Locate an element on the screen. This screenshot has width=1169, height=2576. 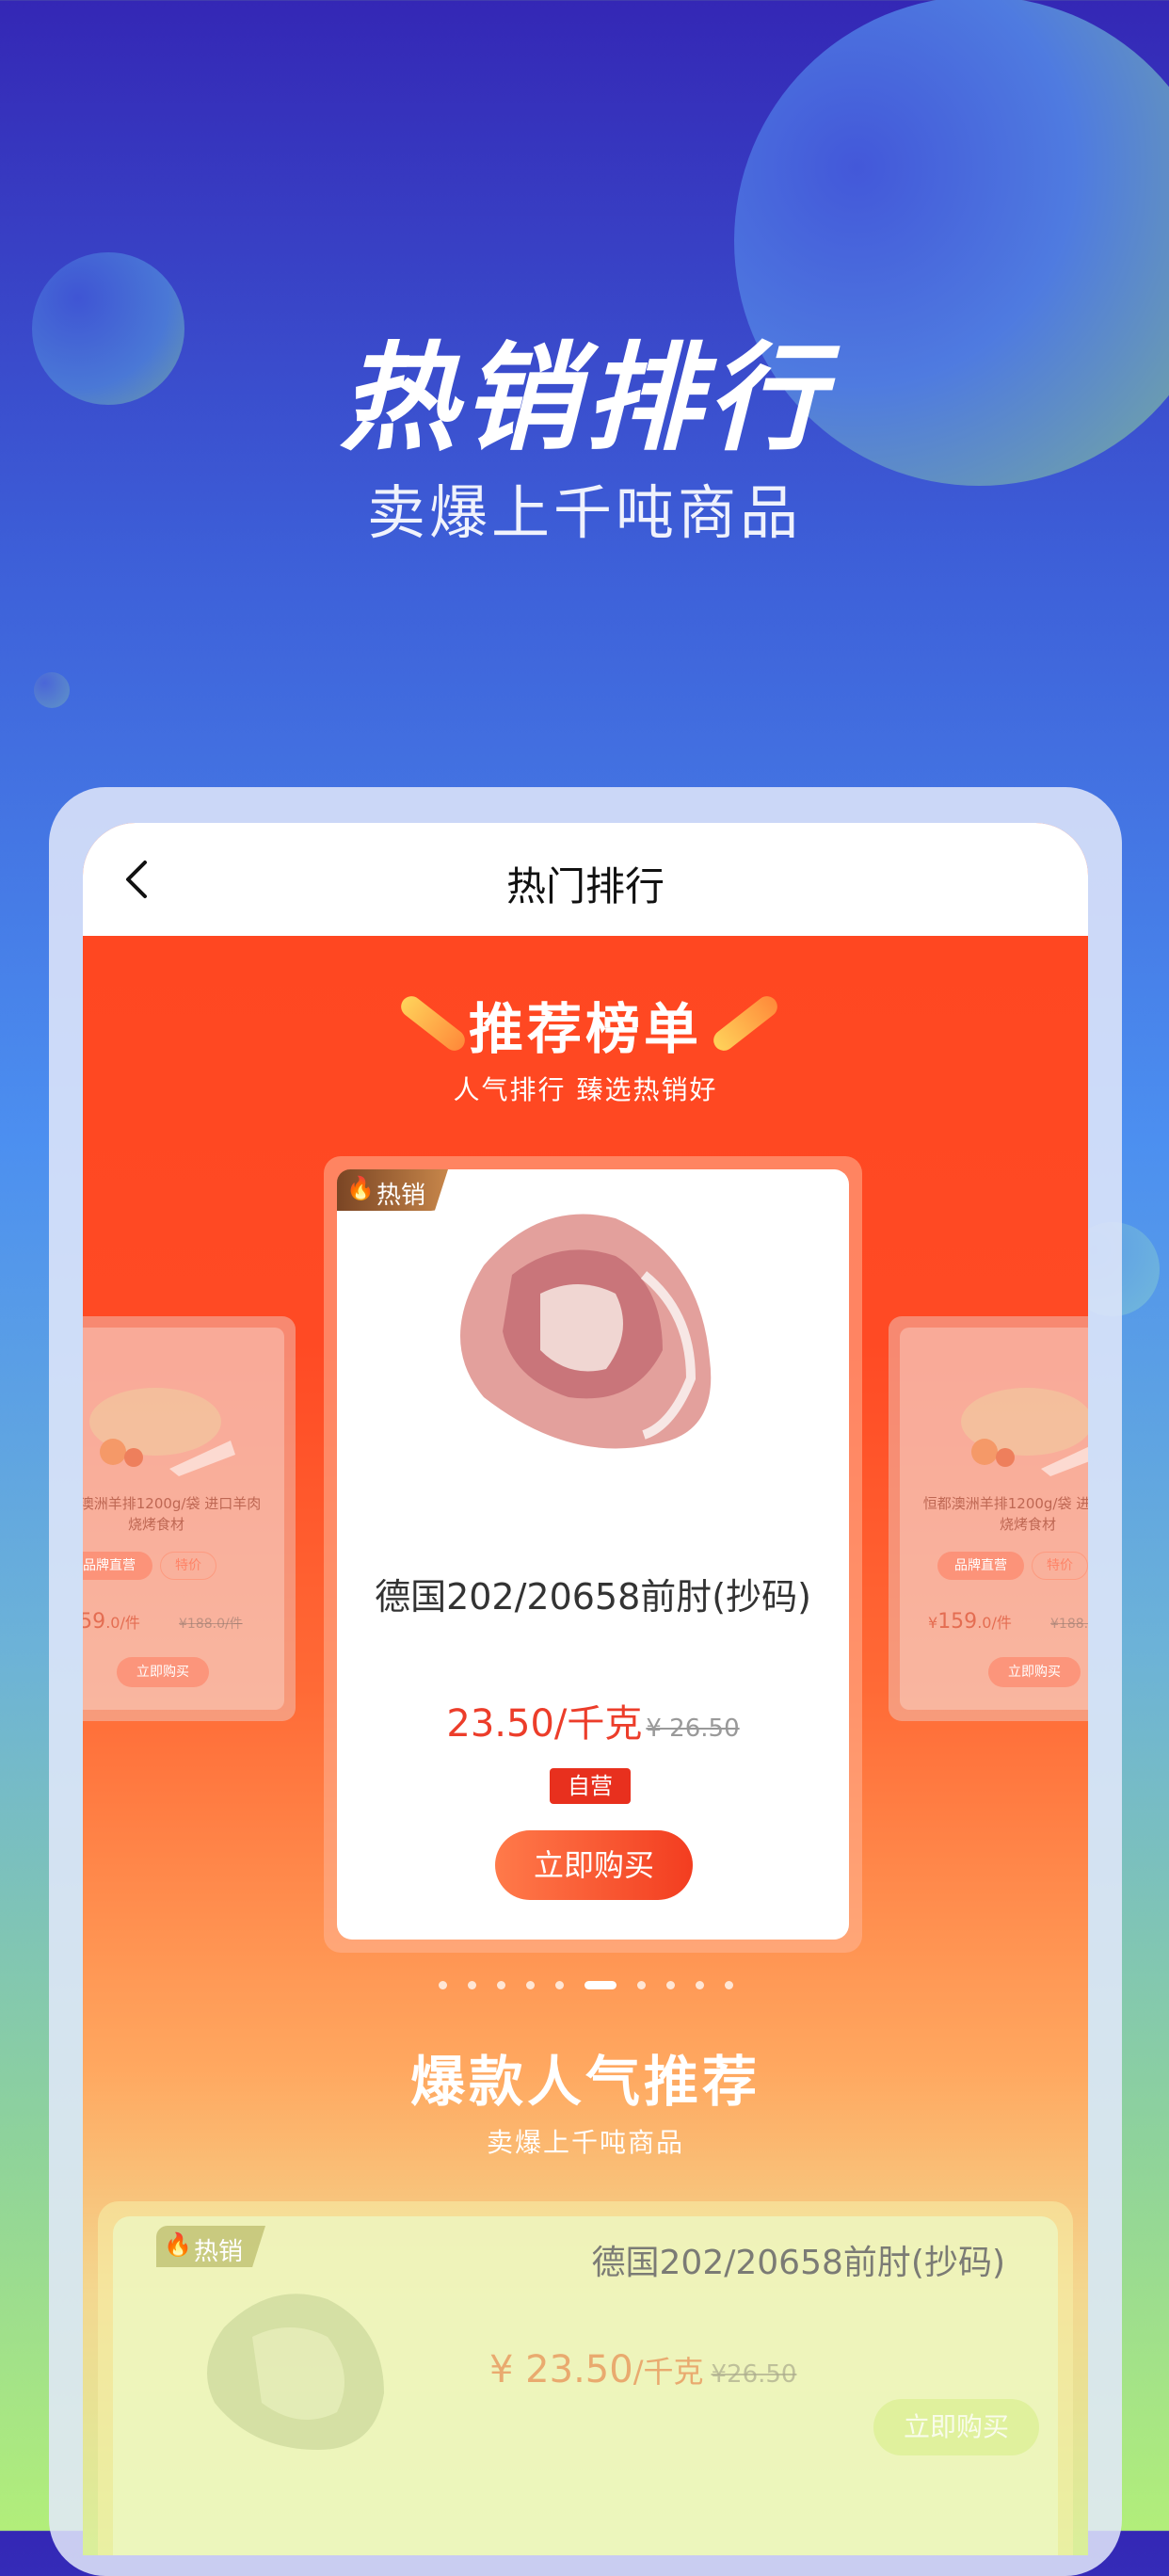
current-price: 23.50/千克 is located at coordinates (544, 1724).